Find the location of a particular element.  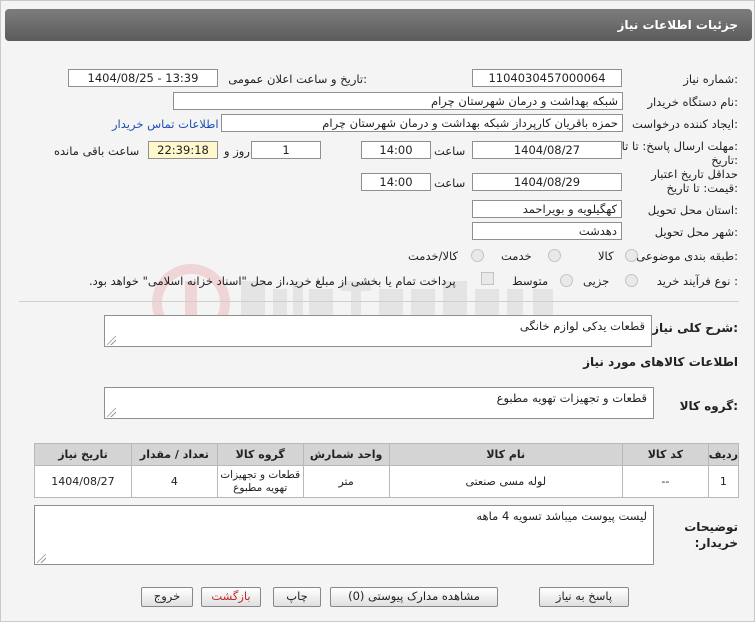

need-number-field: 1104030457000064 is located at coordinates (547, 78).